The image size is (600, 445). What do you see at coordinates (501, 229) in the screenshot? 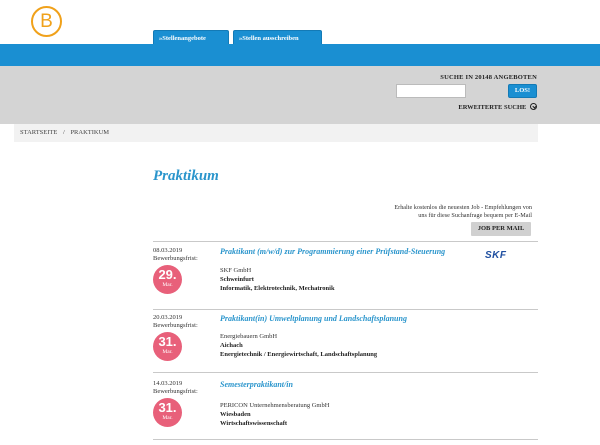
I see `job-per-mail-button: JOB PER MAIL` at bounding box center [501, 229].